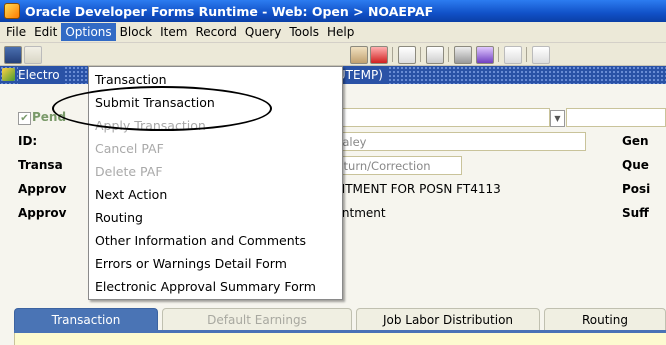 The height and width of the screenshot is (345, 666). What do you see at coordinates (41, 75) in the screenshot?
I see `form-title: Electro` at bounding box center [41, 75].